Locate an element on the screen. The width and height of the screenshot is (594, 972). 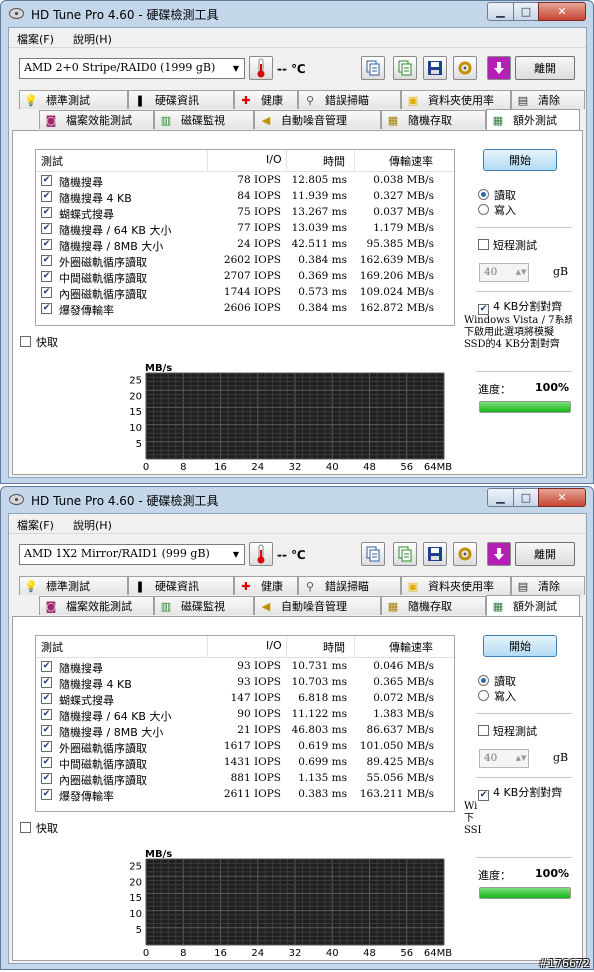
drive-select: AMD 1X2 Mirror/RAID1 (999 gB) ▼ is located at coordinates (132, 554).